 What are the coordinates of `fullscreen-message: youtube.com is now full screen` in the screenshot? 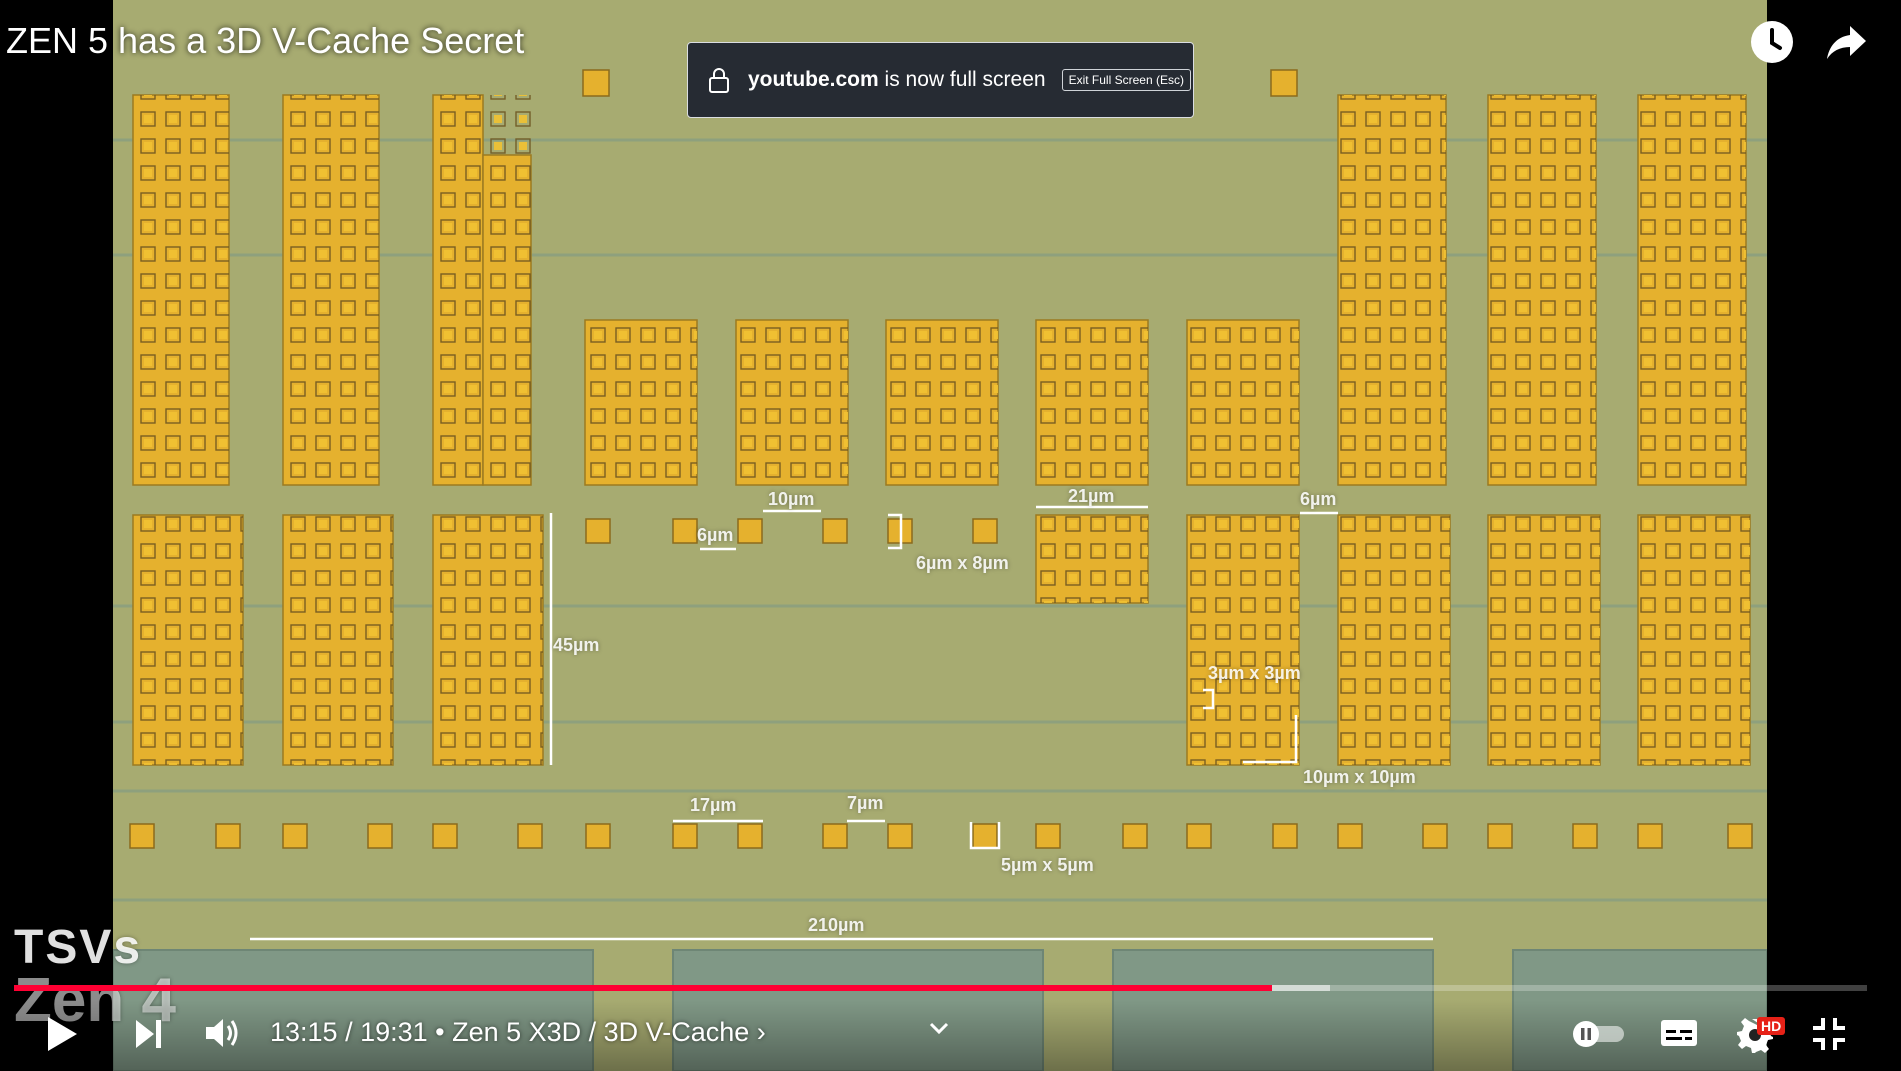 It's located at (897, 80).